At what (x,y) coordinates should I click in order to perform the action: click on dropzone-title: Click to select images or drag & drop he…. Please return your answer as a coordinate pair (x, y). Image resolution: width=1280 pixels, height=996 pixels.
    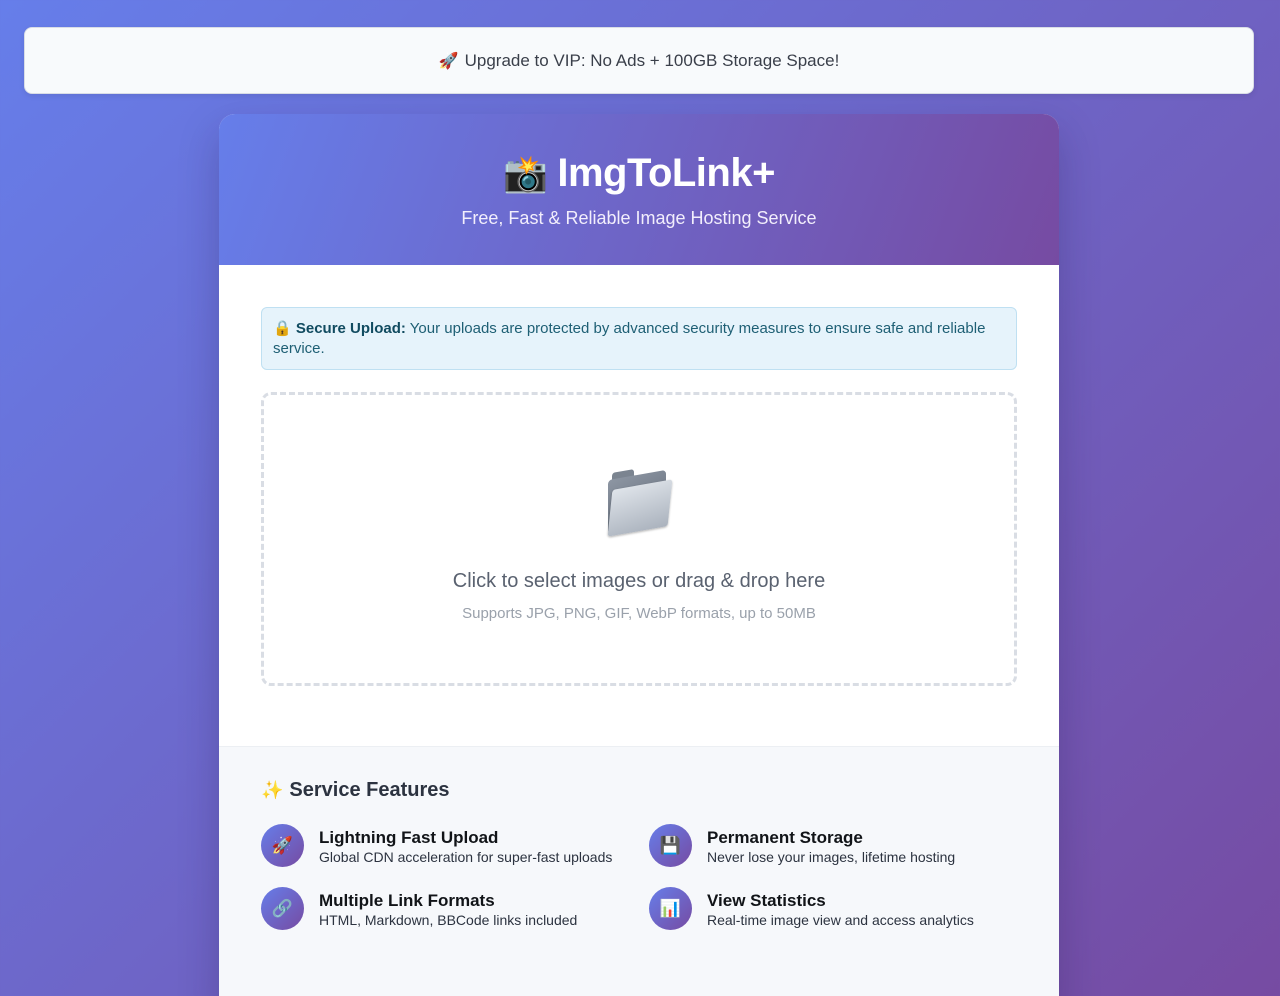
    Looking at the image, I should click on (639, 581).